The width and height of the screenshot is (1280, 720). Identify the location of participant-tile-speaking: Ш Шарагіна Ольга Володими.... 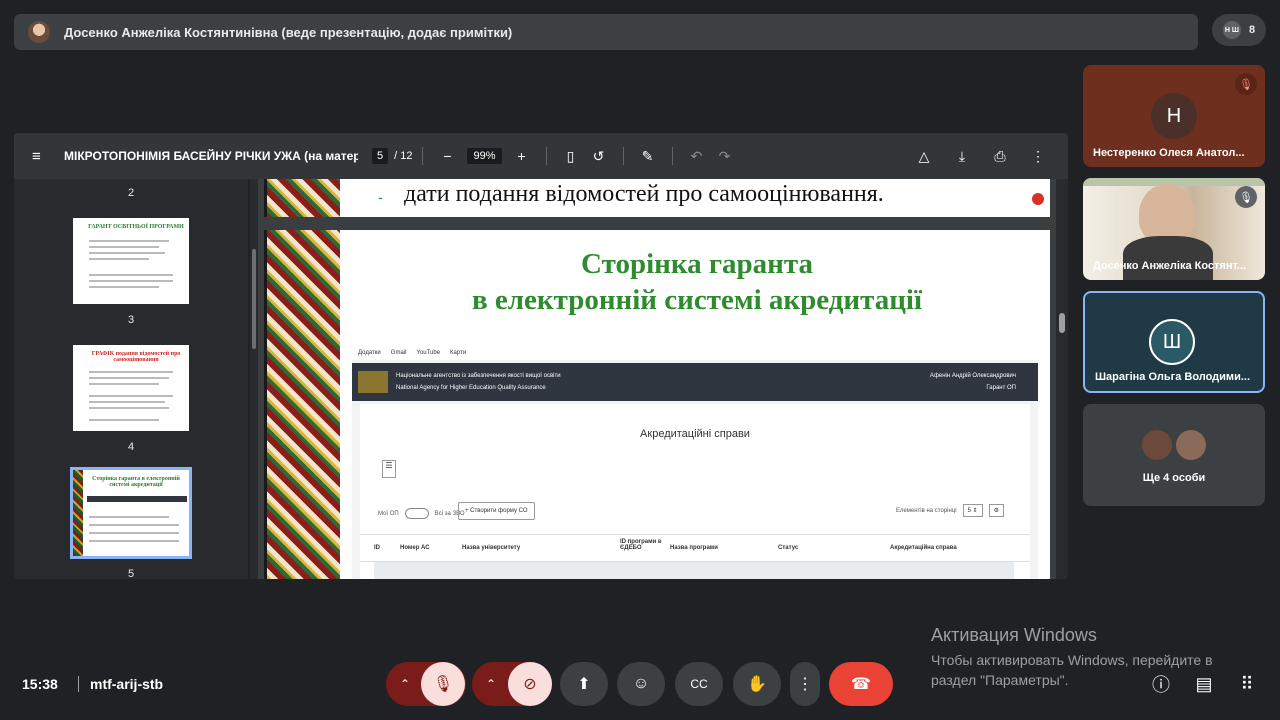
(1174, 342).